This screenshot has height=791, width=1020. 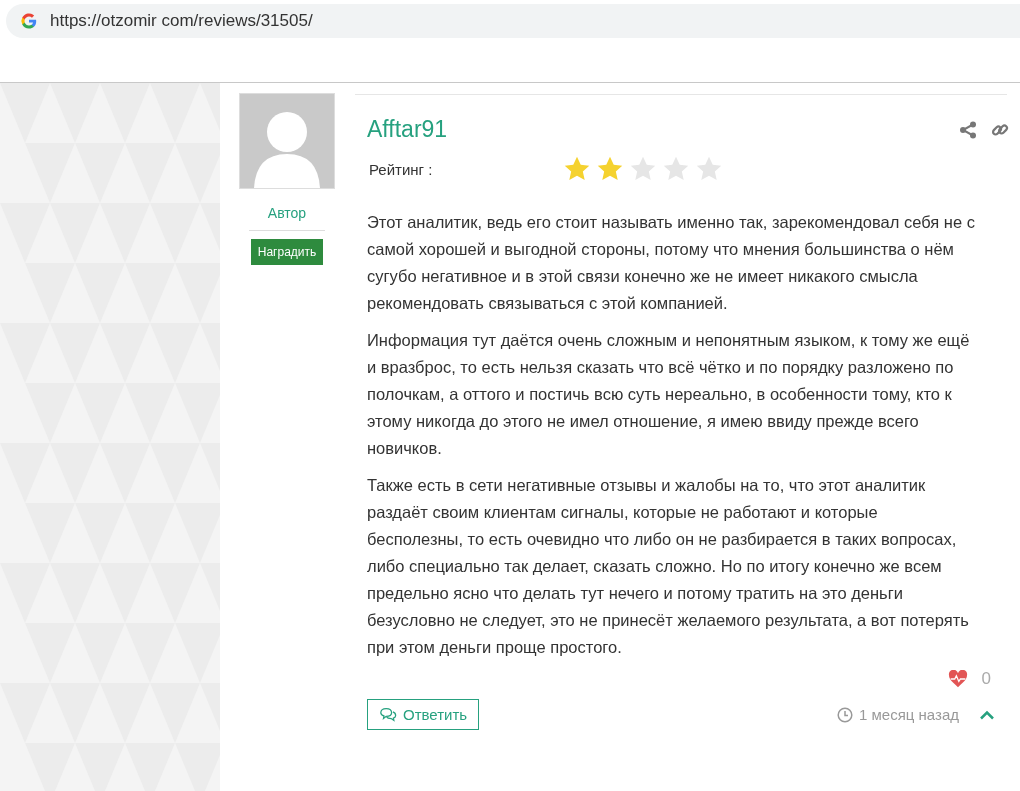 What do you see at coordinates (957, 679) in the screenshot?
I see `heart-icon` at bounding box center [957, 679].